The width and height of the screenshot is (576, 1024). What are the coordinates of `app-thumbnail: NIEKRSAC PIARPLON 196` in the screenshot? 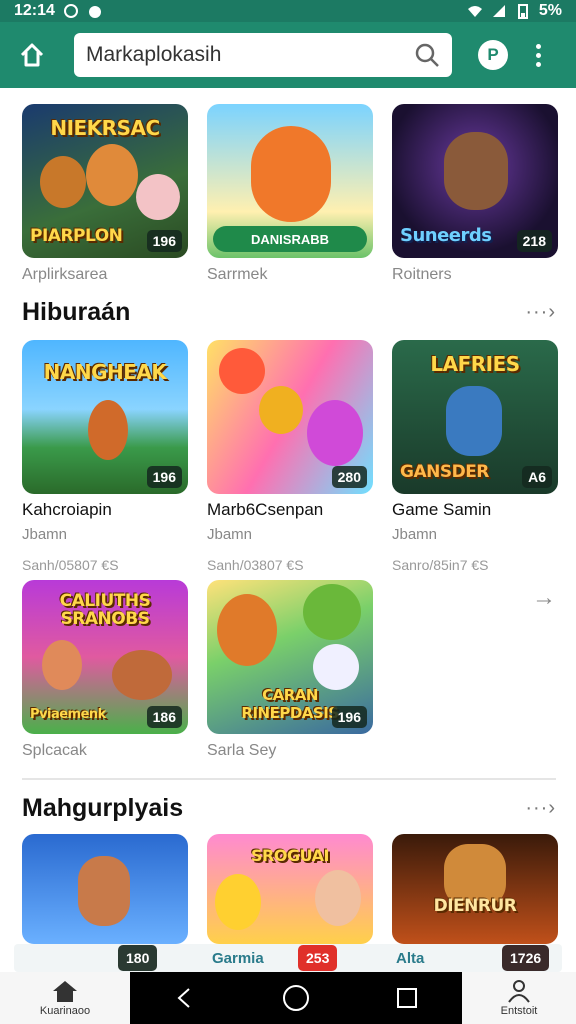 It's located at (105, 181).